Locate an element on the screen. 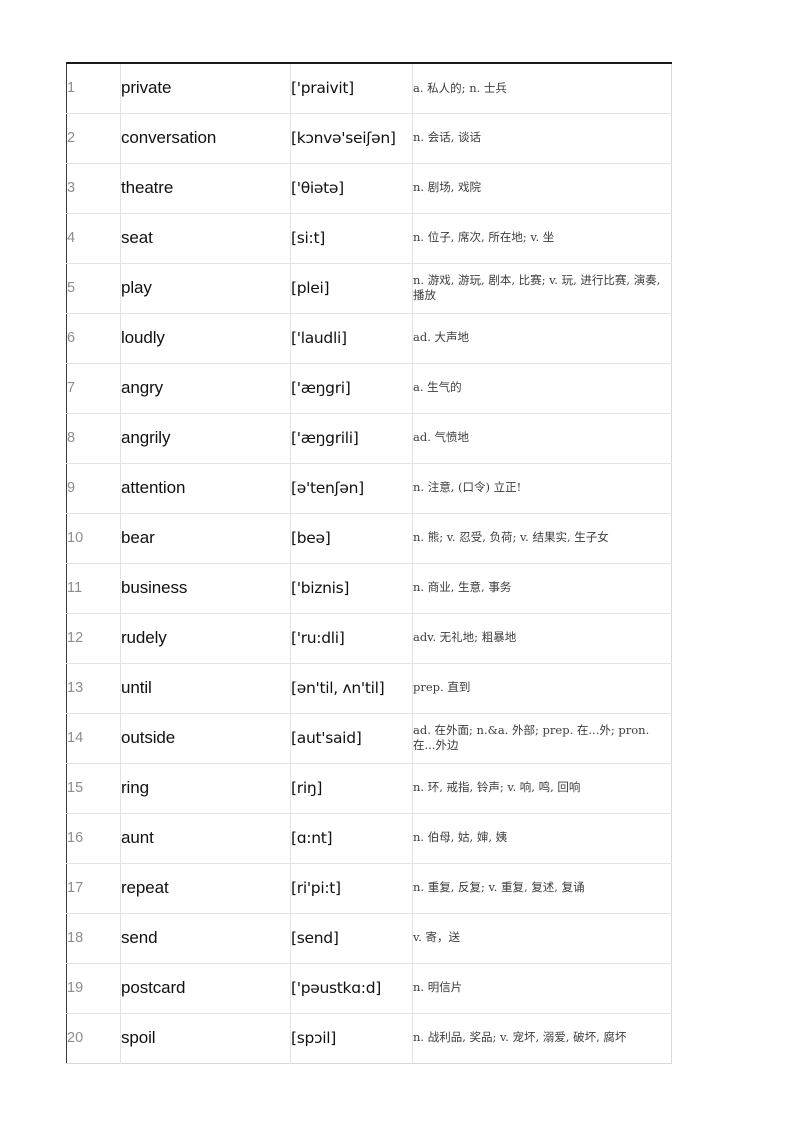 The height and width of the screenshot is (1122, 793). table-row: 4 seat [si:t] n. 位子, 席次, 所在地; v. 坐 is located at coordinates (369, 238).